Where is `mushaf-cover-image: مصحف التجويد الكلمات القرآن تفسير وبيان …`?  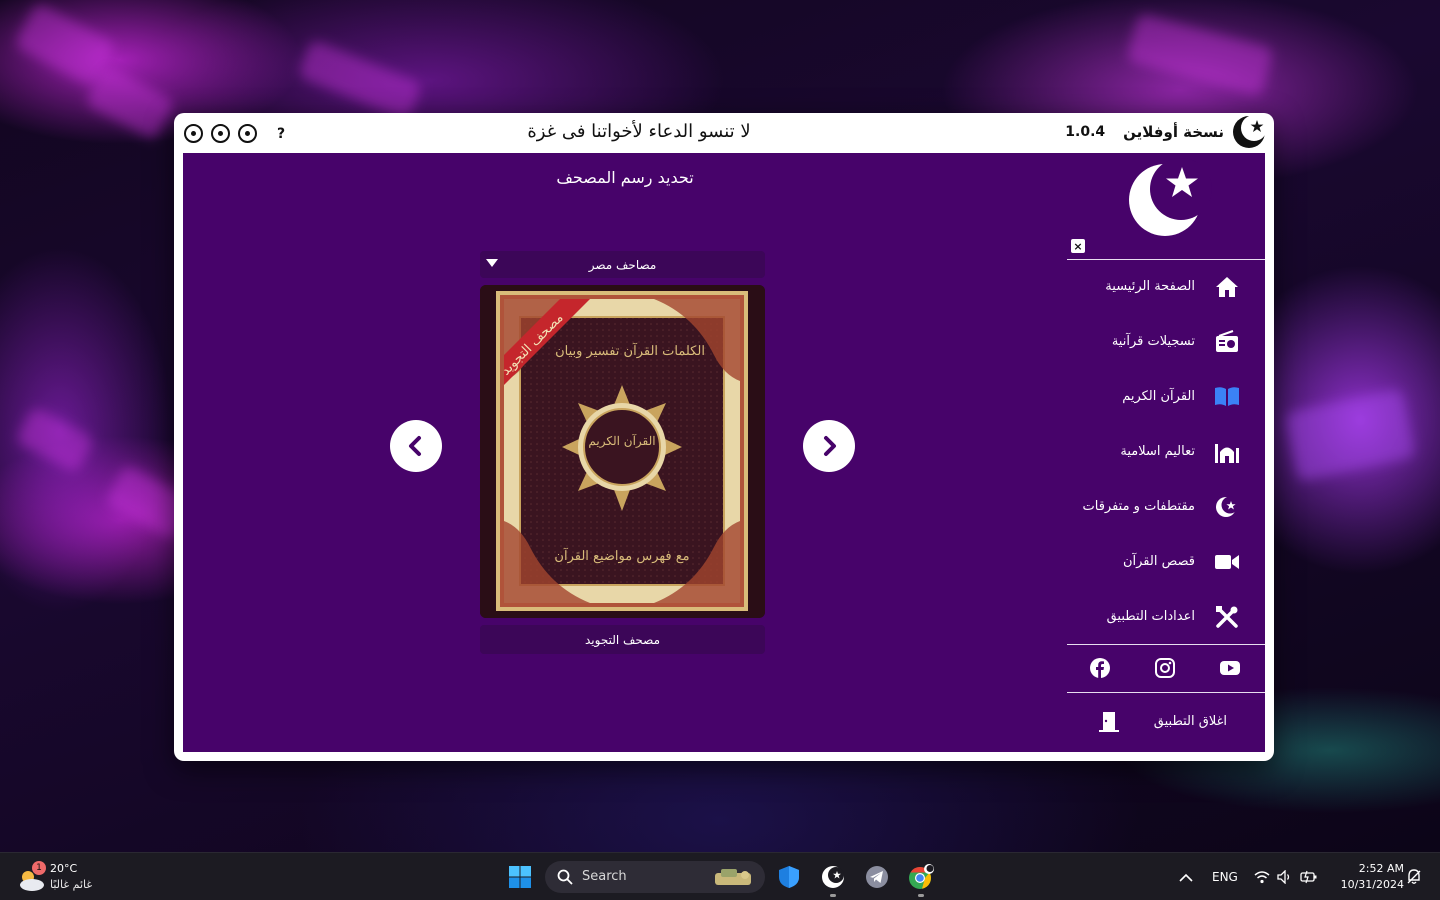 mushaf-cover-image: مصحف التجويد الكلمات القرآن تفسير وبيان … is located at coordinates (622, 451).